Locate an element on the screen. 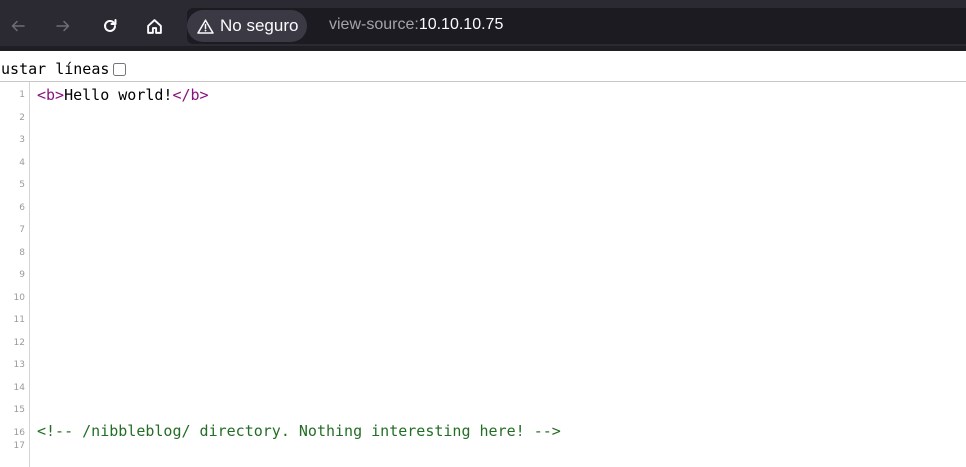 The height and width of the screenshot is (467, 966). address-bar: No seguro view-source:10.10.10.75 is located at coordinates (576, 26).